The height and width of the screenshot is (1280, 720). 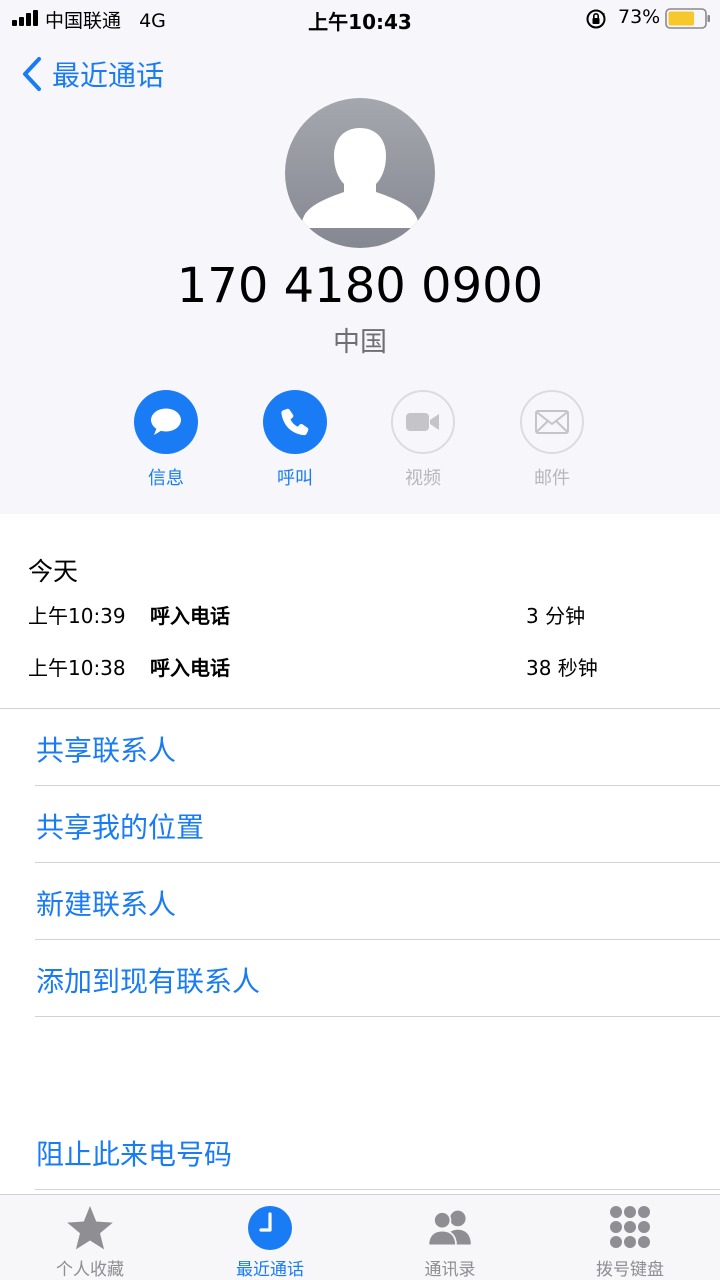 I want to click on tab-recents: 最近通话, so click(x=270, y=1237).